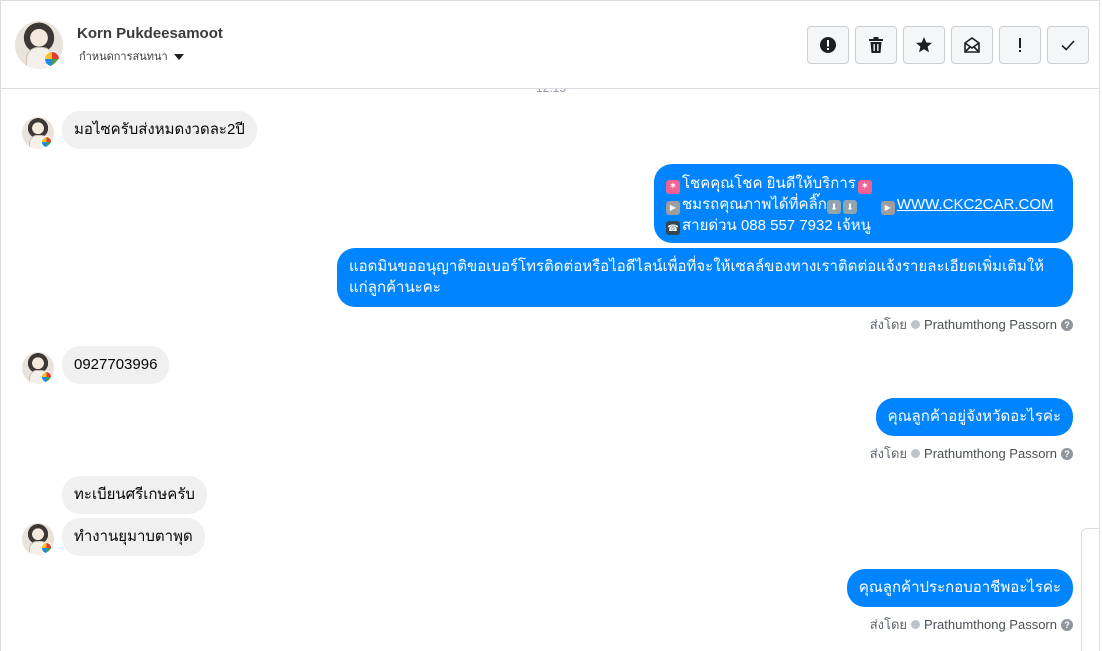 This screenshot has height=651, width=1102. I want to click on contact-avatar, so click(39, 45).